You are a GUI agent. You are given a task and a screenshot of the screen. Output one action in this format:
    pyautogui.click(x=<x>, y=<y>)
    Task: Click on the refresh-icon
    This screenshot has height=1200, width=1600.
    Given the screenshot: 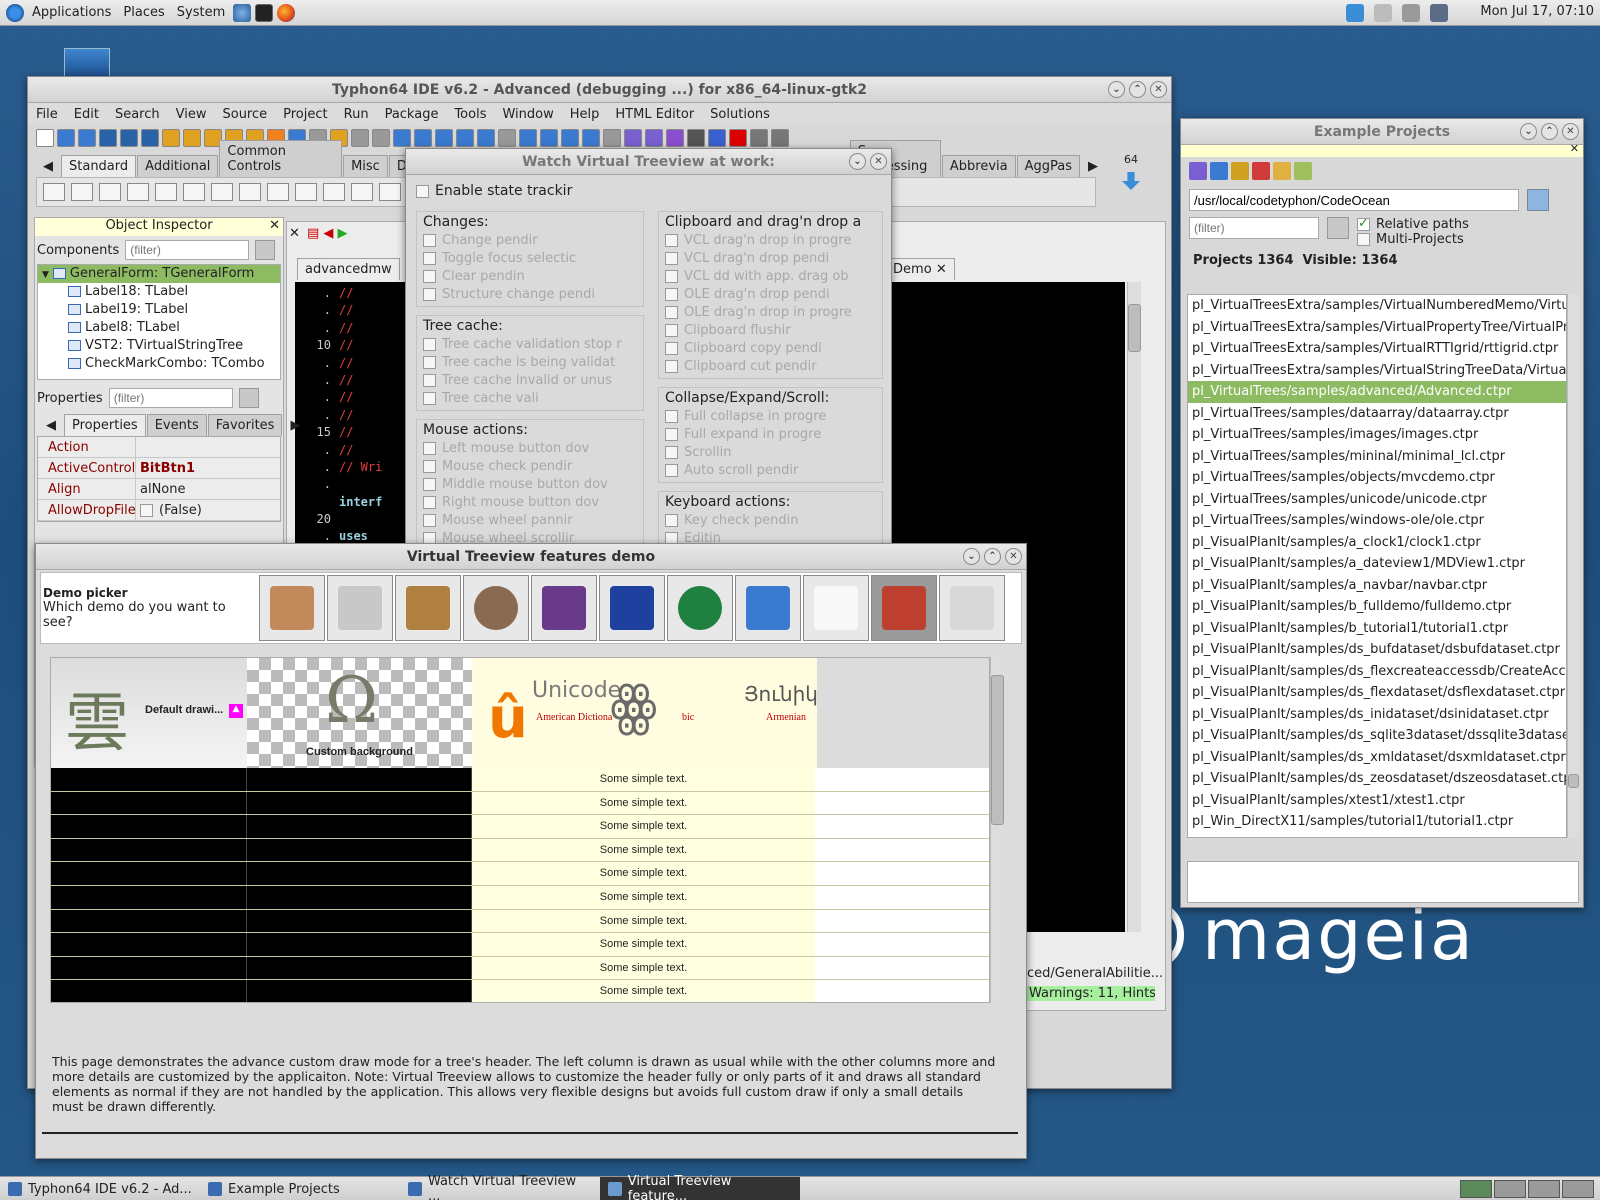 What is the action you would take?
    pyautogui.click(x=1198, y=171)
    